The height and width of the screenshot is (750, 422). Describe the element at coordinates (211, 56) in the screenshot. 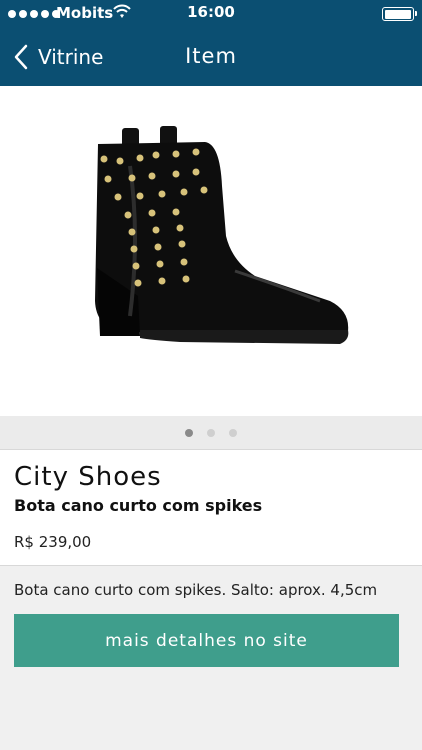

I see `page-title: Item` at that location.